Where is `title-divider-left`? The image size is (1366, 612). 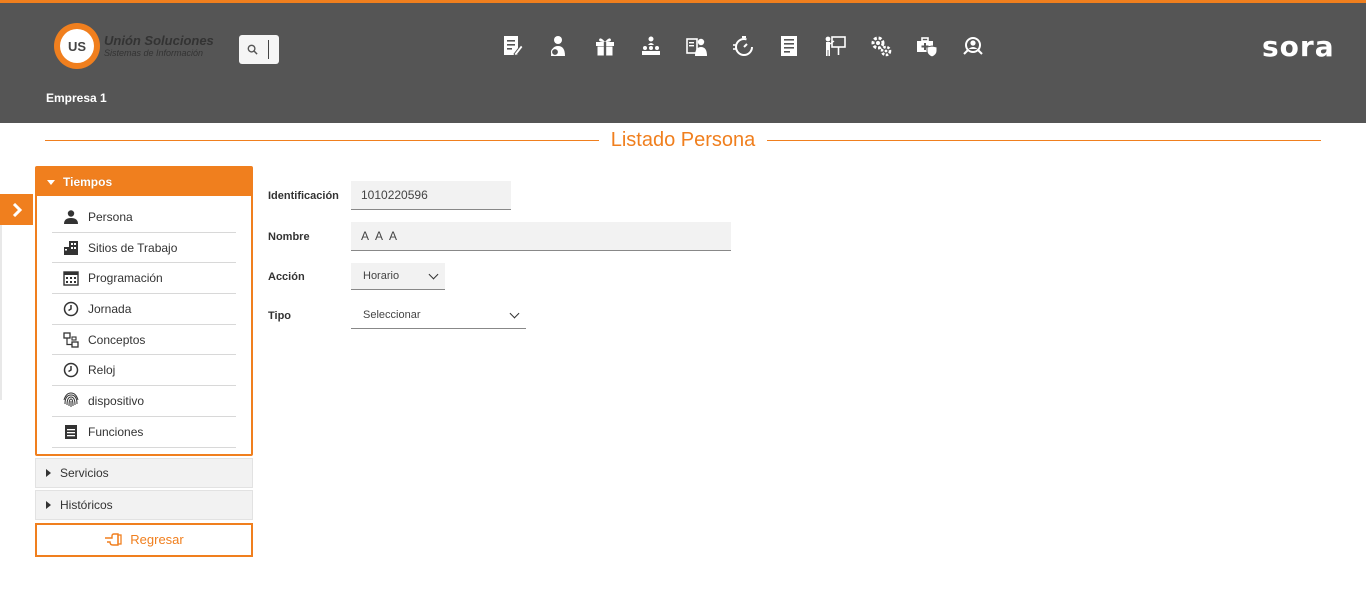 title-divider-left is located at coordinates (322, 140).